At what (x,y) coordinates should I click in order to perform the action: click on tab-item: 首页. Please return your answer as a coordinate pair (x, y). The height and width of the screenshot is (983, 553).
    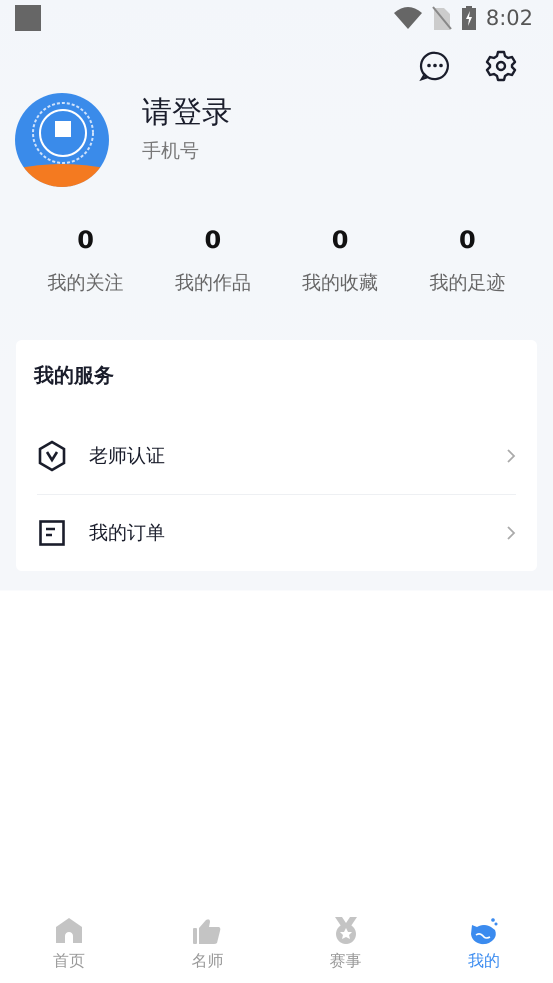
    Looking at the image, I should click on (69, 950).